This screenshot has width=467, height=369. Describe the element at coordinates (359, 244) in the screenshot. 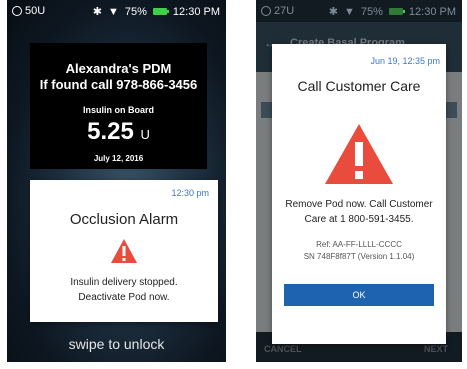

I see `ref-code: Ref: AA-FF-LLLL-CCCC` at that location.